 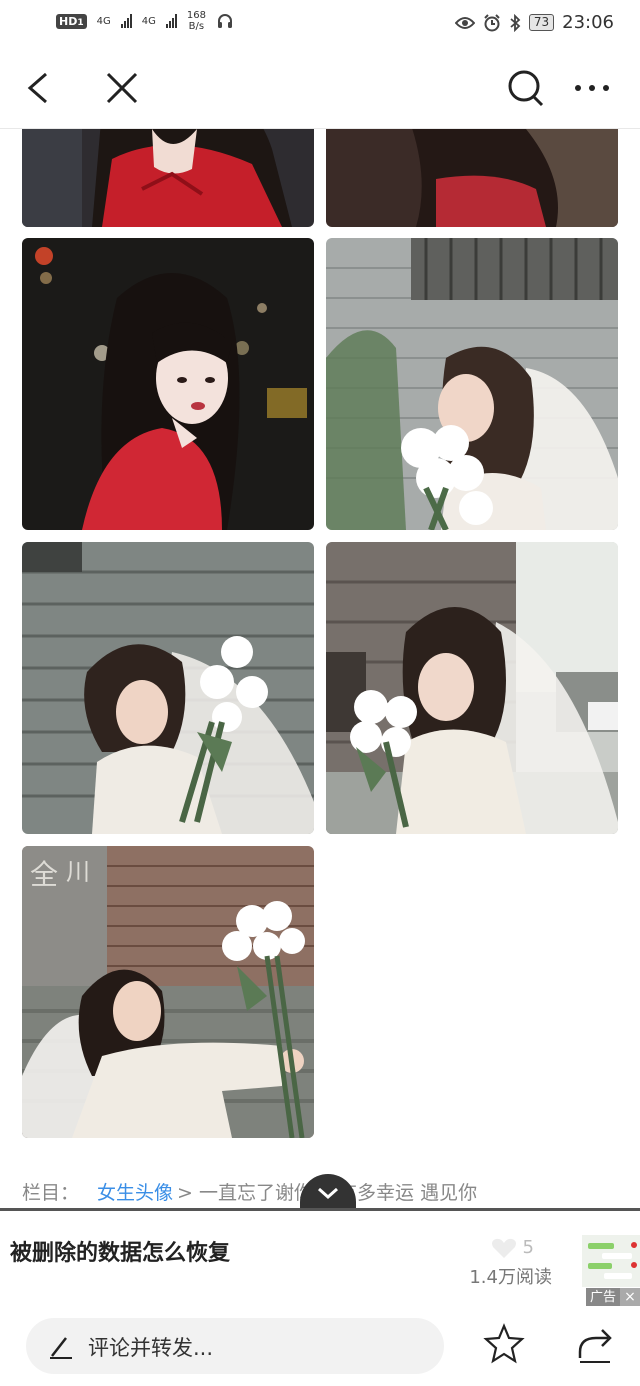 What do you see at coordinates (168, 384) in the screenshot?
I see `photo-girl-red-night` at bounding box center [168, 384].